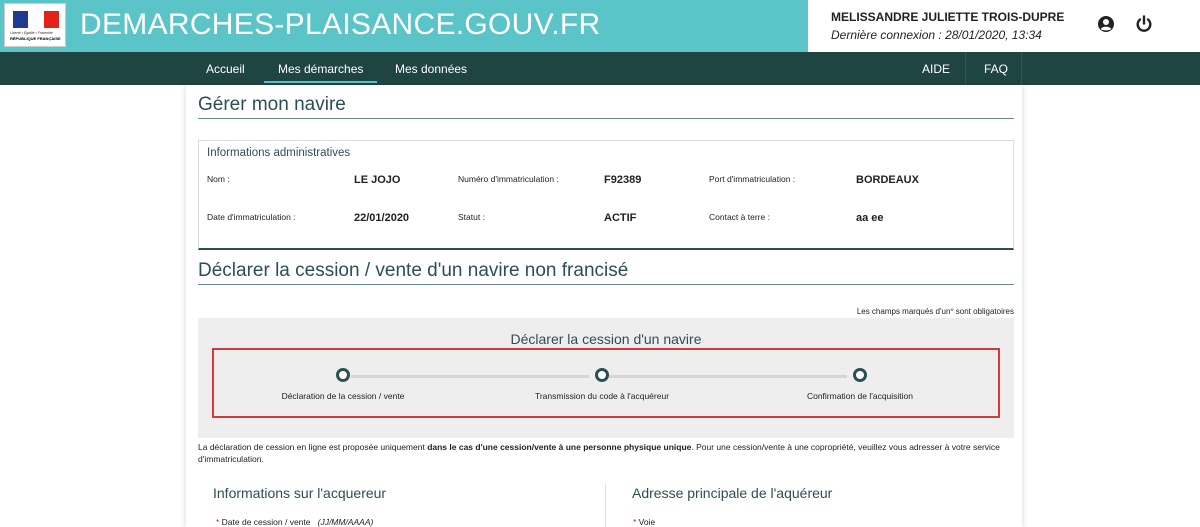 This screenshot has height=527, width=1200. What do you see at coordinates (1144, 24) in the screenshot?
I see `power-icon` at bounding box center [1144, 24].